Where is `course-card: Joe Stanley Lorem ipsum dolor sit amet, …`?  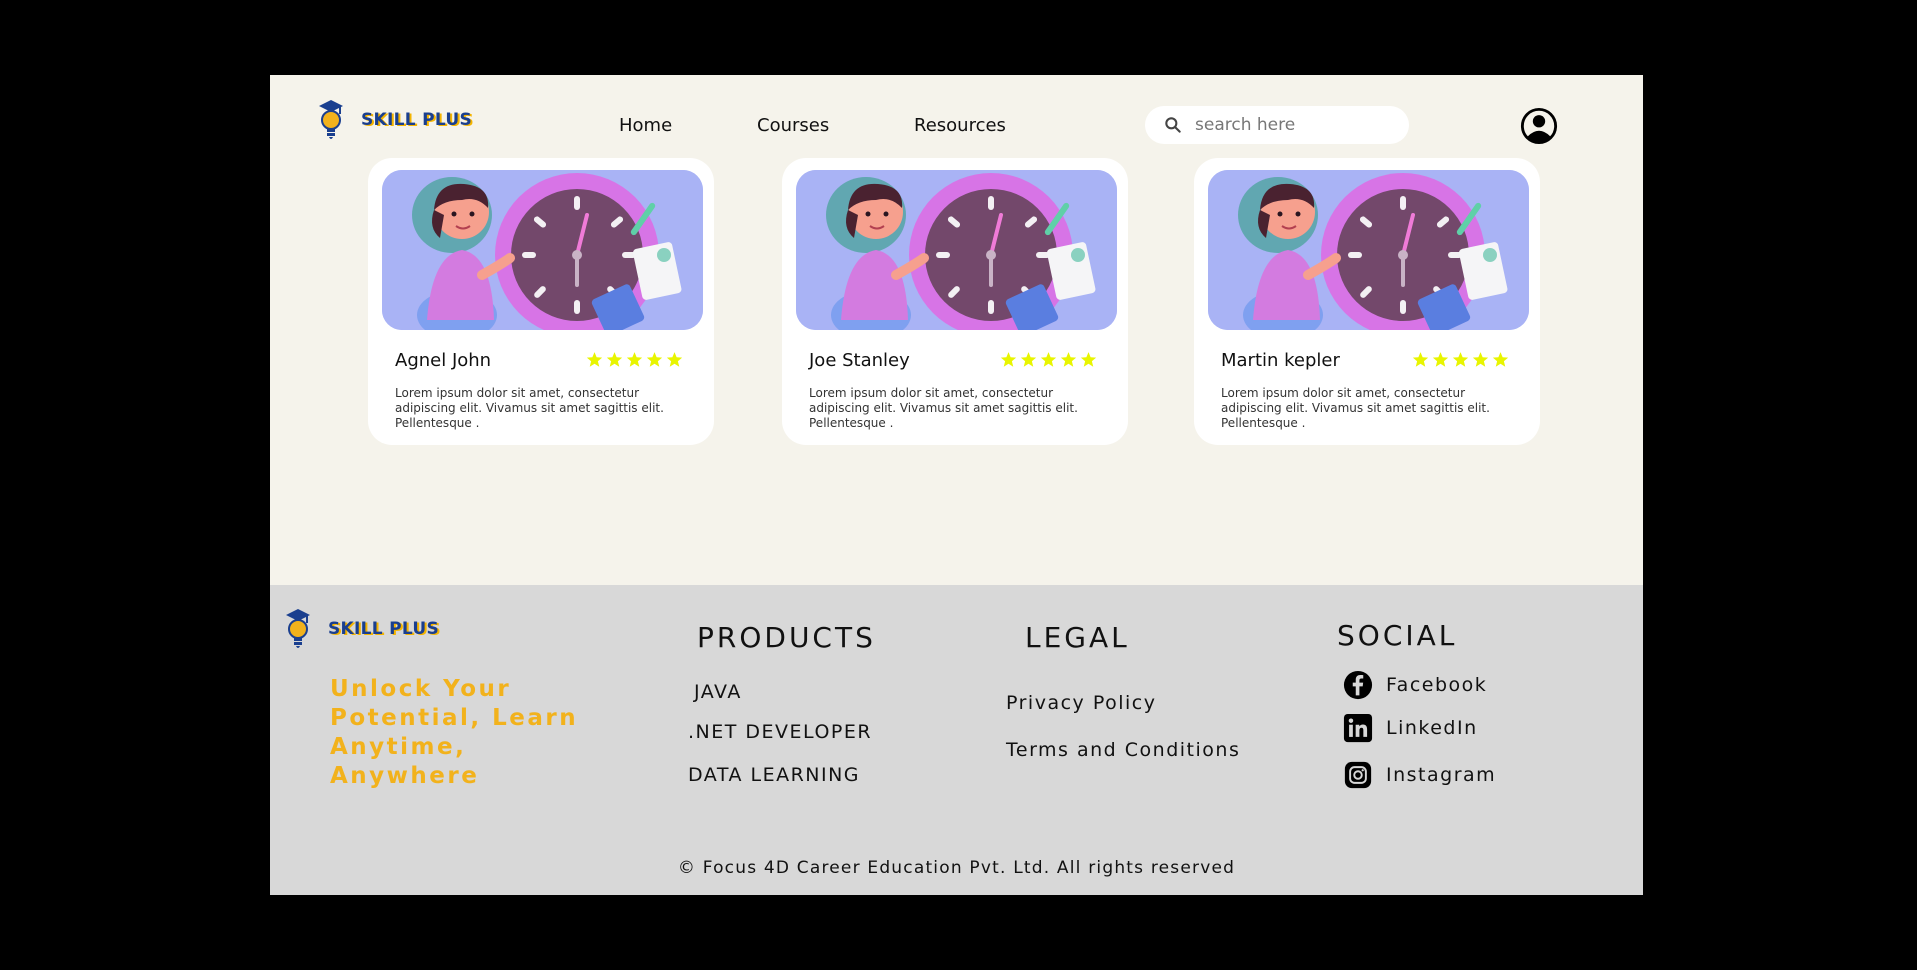 course-card: Joe Stanley Lorem ipsum dolor sit amet, … is located at coordinates (955, 301).